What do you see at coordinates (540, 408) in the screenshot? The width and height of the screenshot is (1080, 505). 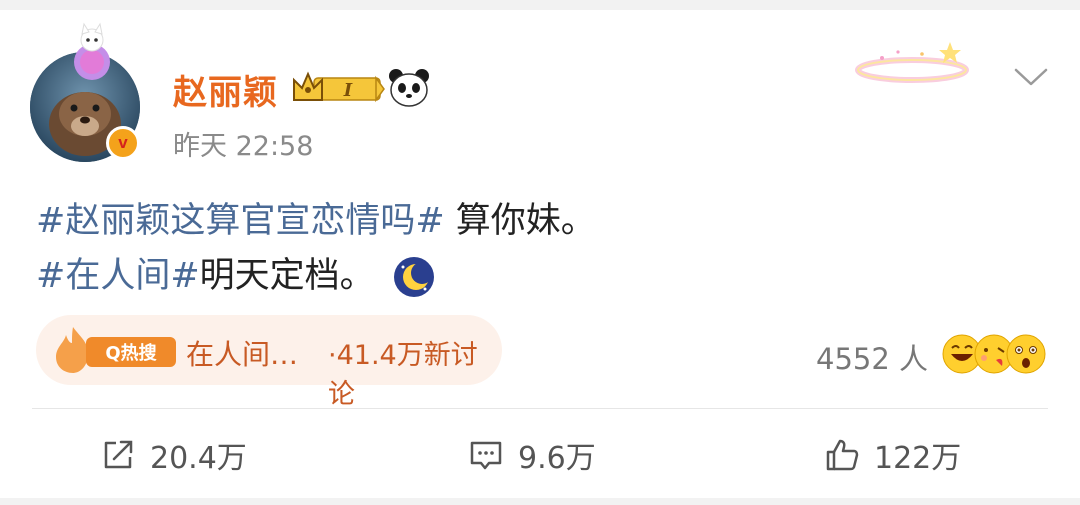 I see `divider` at bounding box center [540, 408].